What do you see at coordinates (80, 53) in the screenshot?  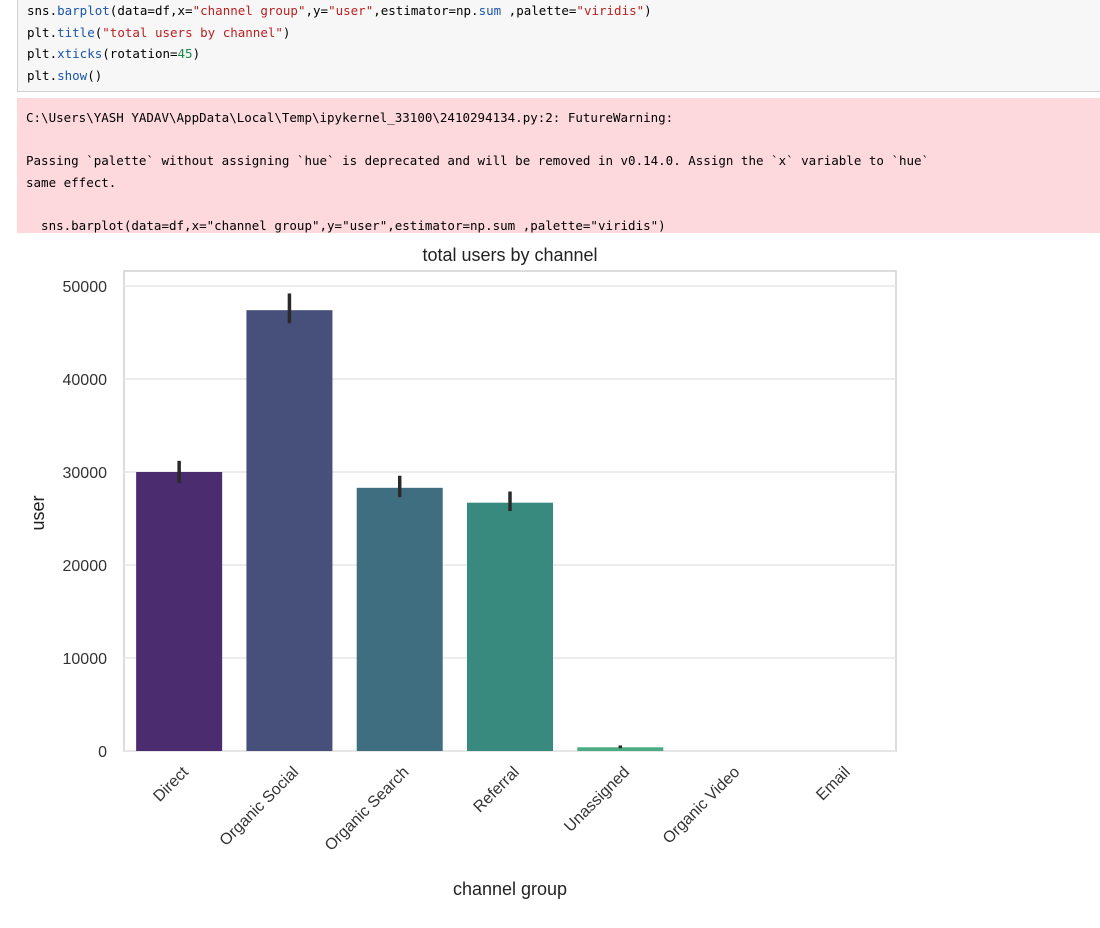 I see `code-token: xticks` at bounding box center [80, 53].